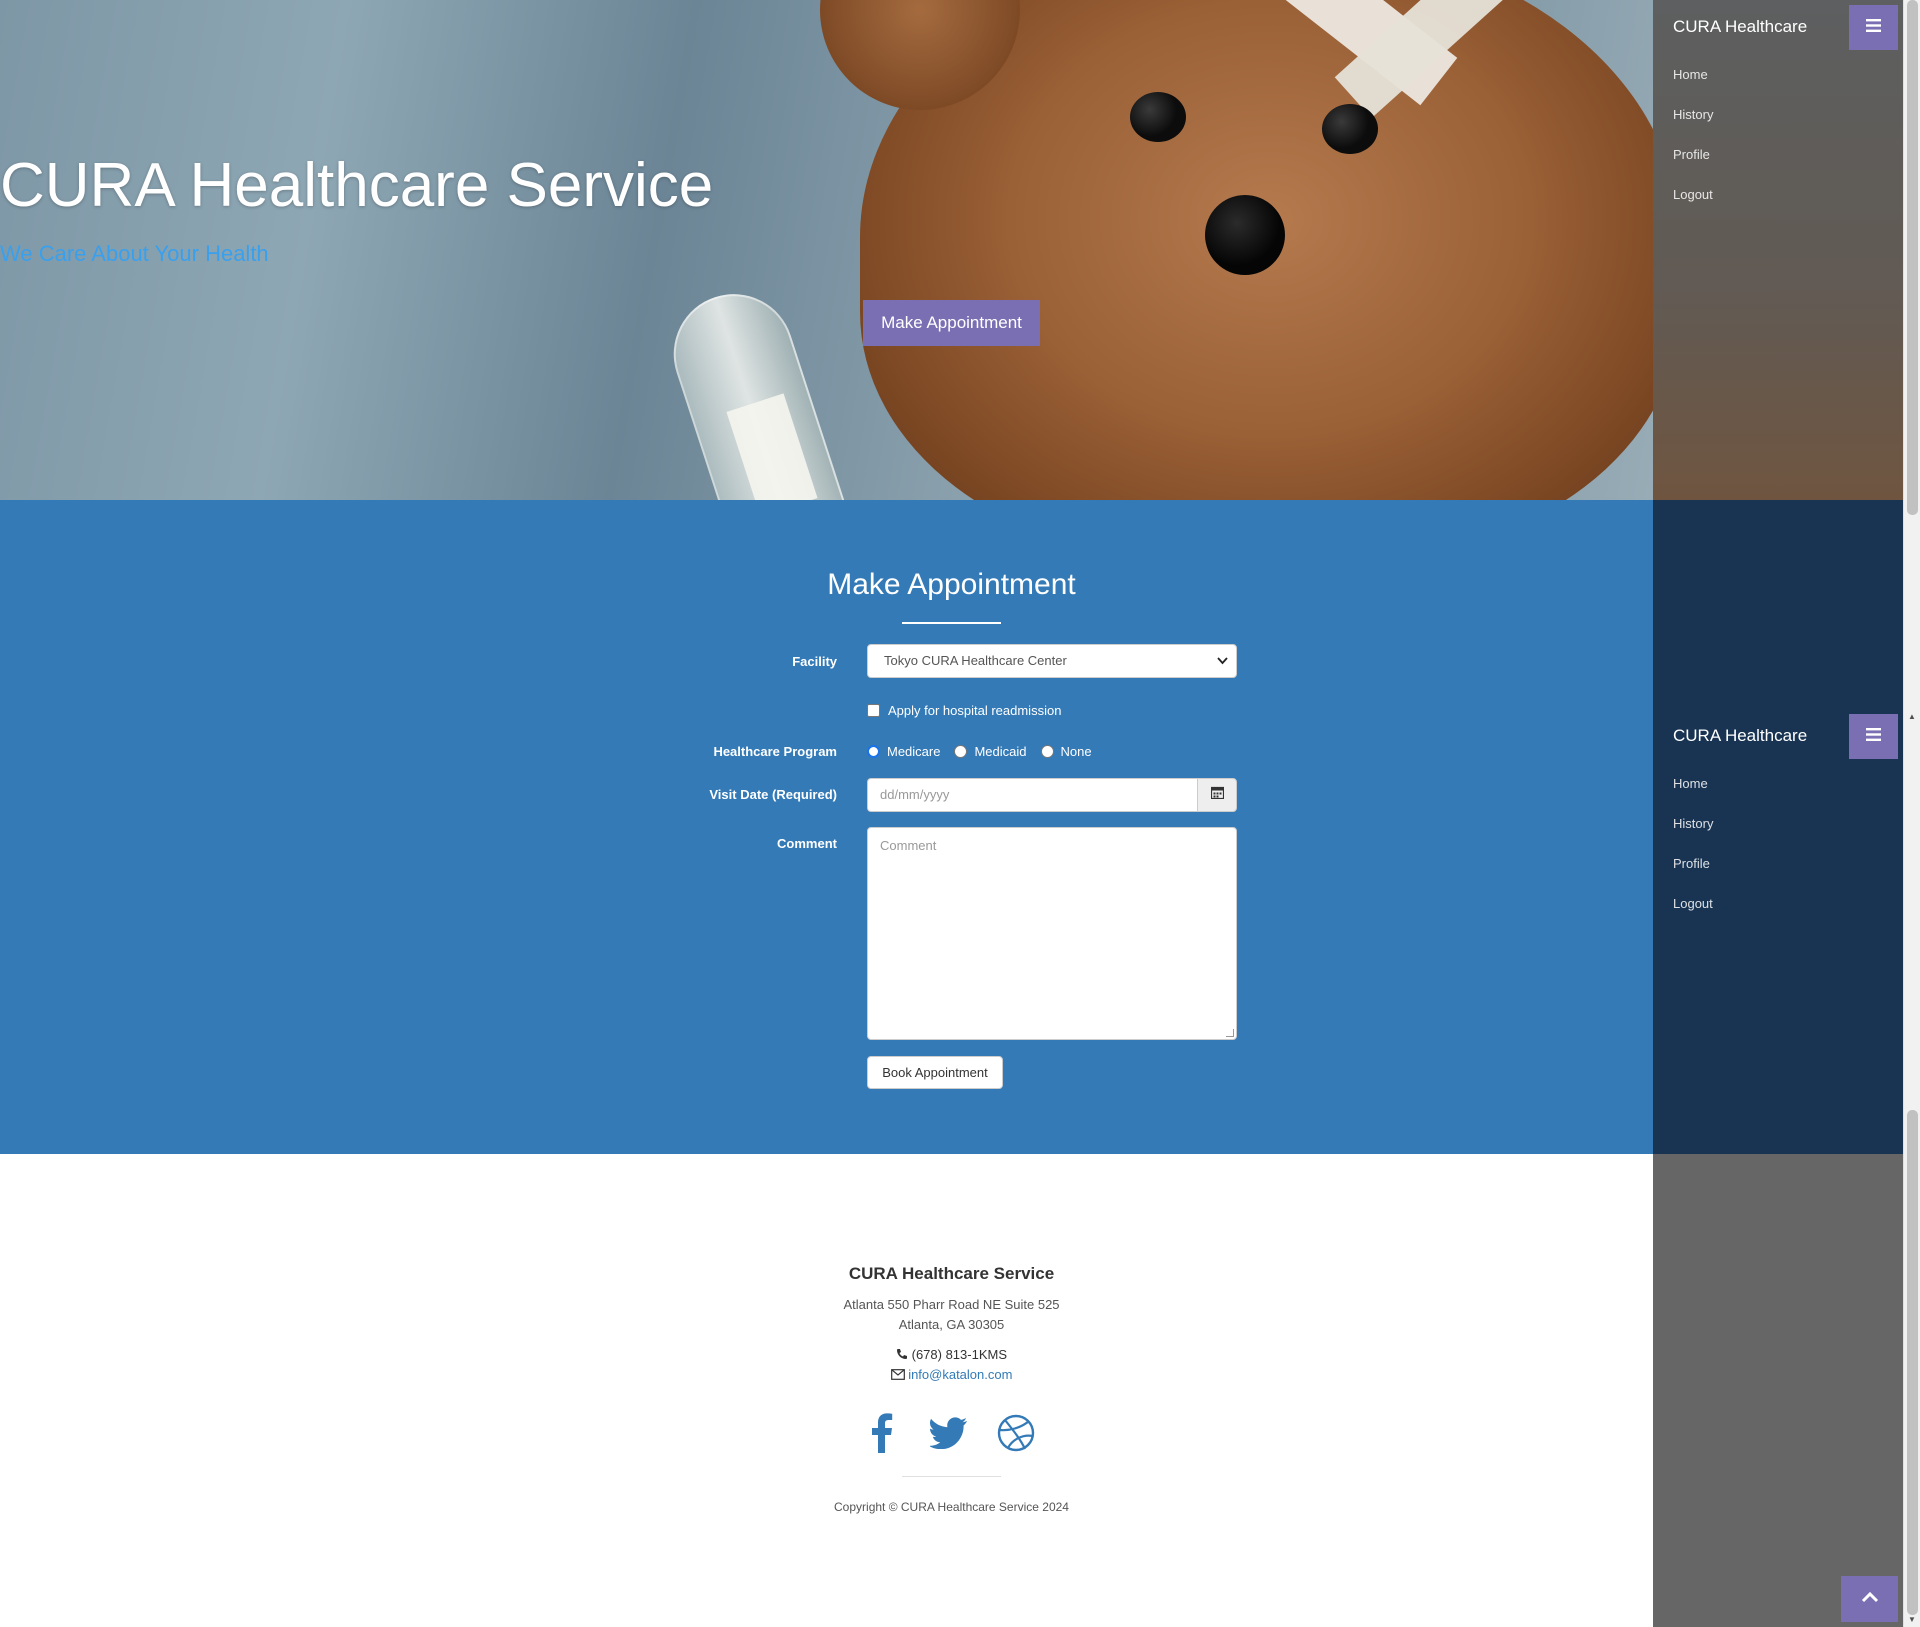 Image resolution: width=1920 pixels, height=1627 pixels. I want to click on dribbble-link, so click(1016, 1435).